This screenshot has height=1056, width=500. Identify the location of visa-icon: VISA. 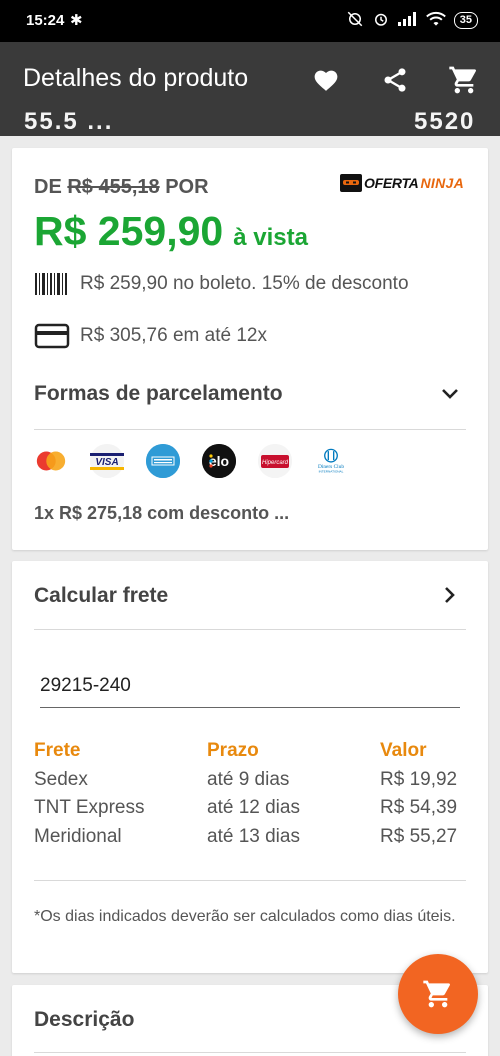
(107, 461).